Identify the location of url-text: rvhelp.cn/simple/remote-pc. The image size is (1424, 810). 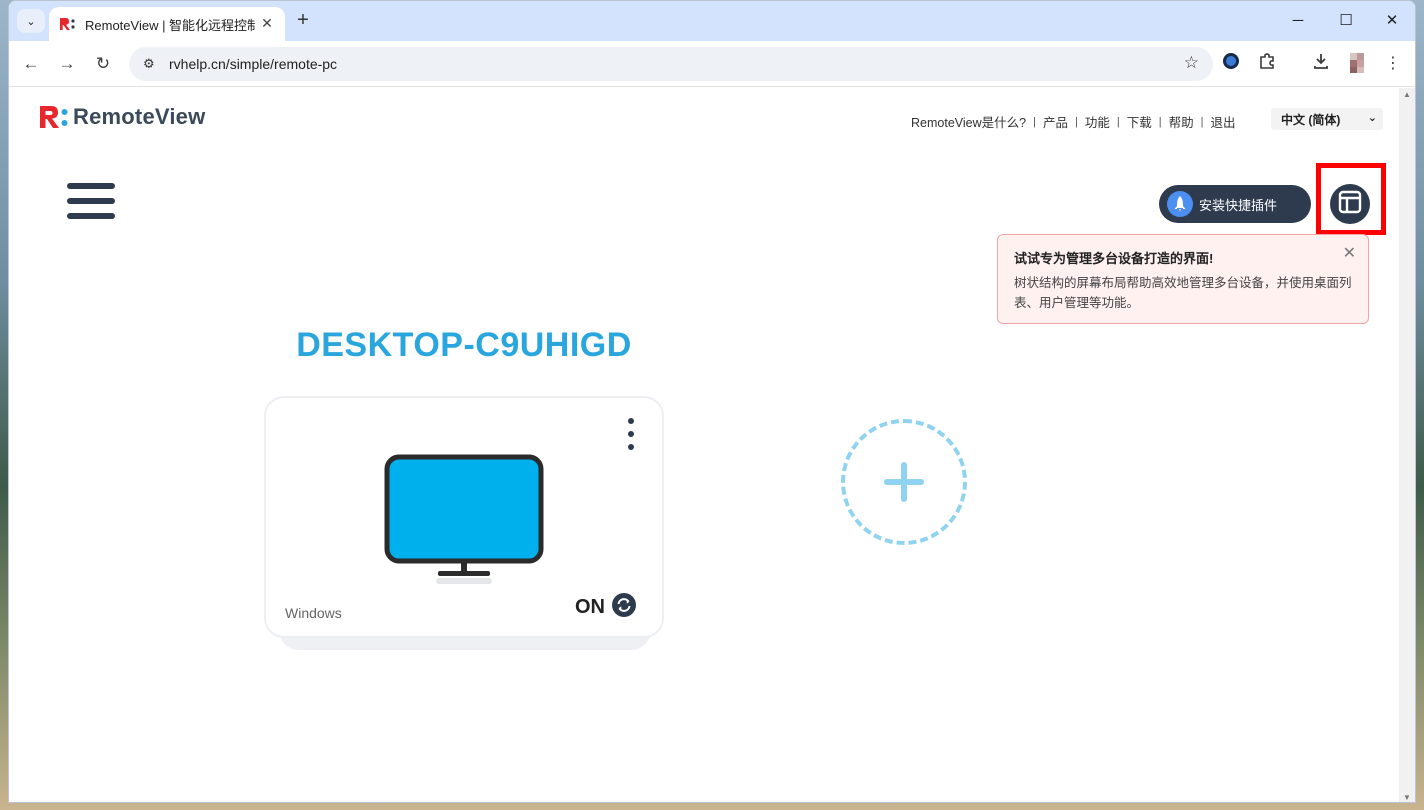
(253, 64).